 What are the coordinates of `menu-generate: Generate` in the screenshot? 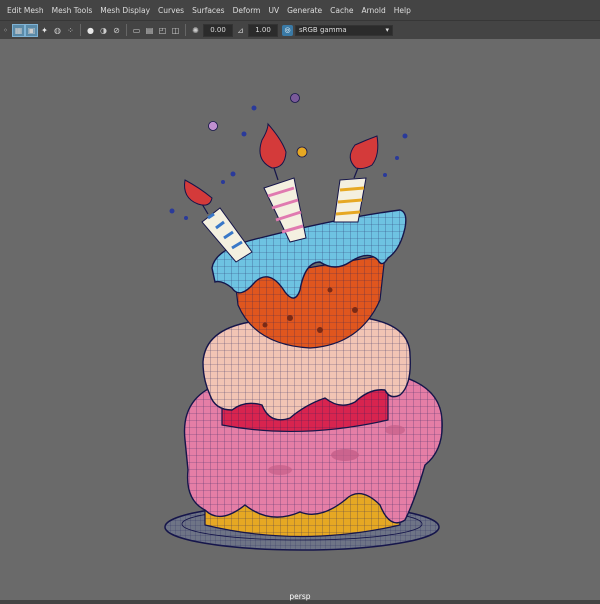 It's located at (304, 10).